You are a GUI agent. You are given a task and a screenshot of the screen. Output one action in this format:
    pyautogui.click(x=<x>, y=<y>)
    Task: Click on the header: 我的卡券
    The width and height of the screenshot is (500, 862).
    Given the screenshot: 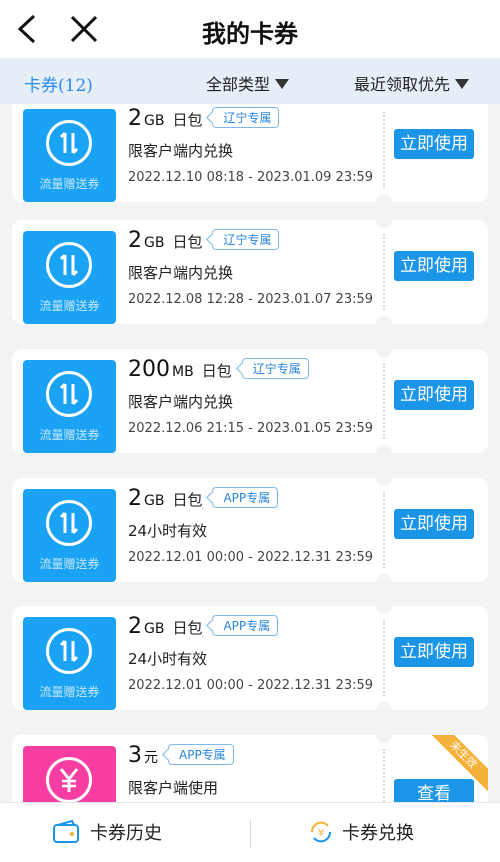 What is the action you would take?
    pyautogui.click(x=250, y=29)
    